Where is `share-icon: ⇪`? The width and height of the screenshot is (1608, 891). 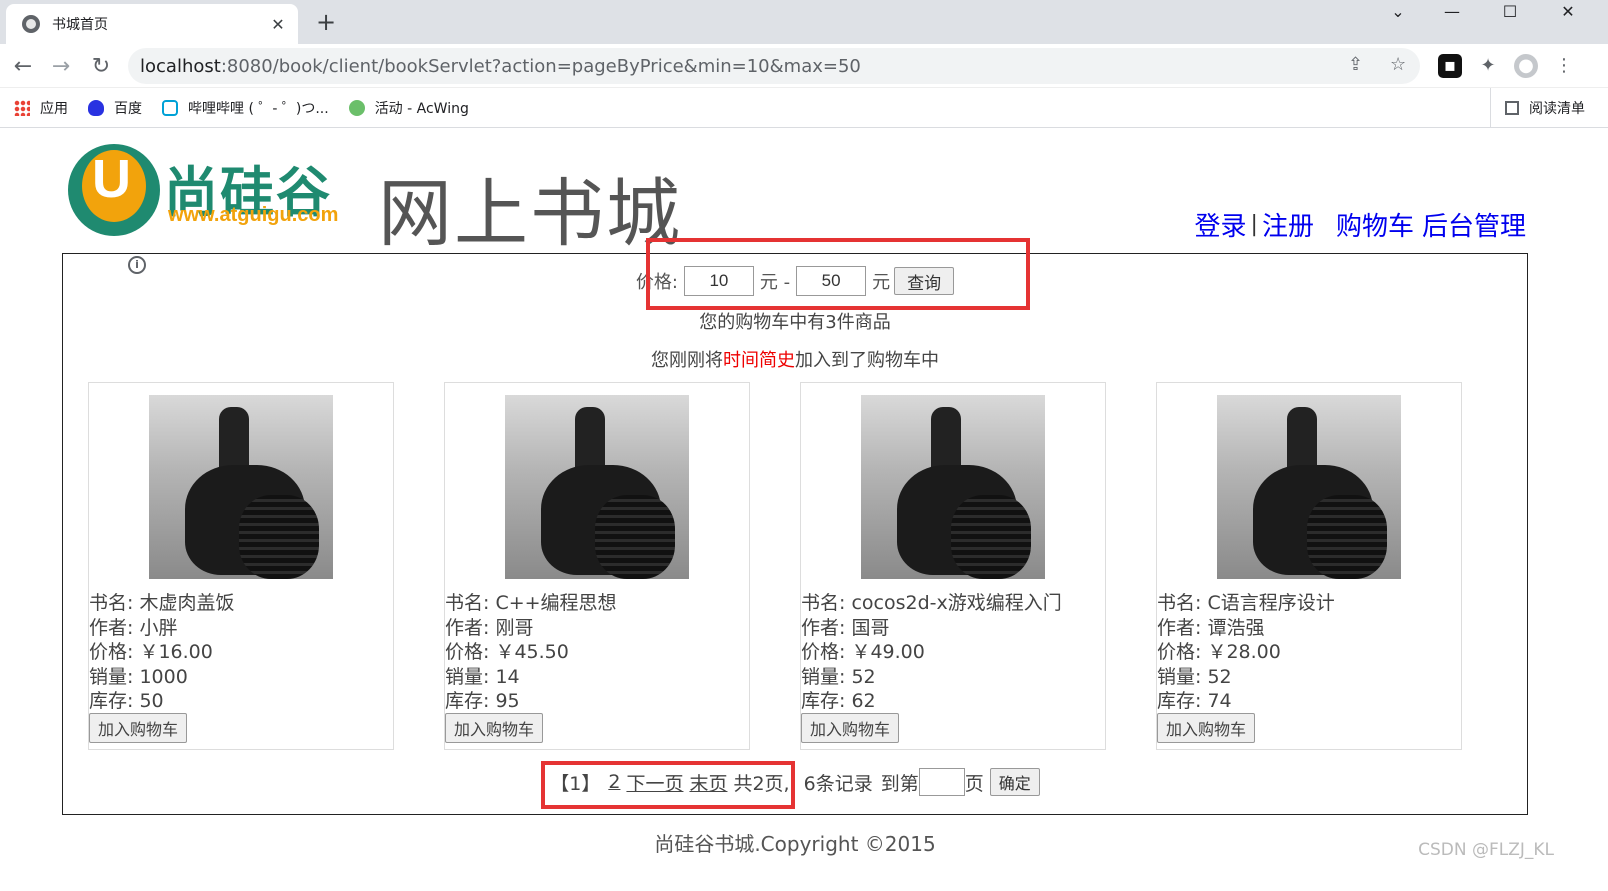 share-icon: ⇪ is located at coordinates (1355, 64).